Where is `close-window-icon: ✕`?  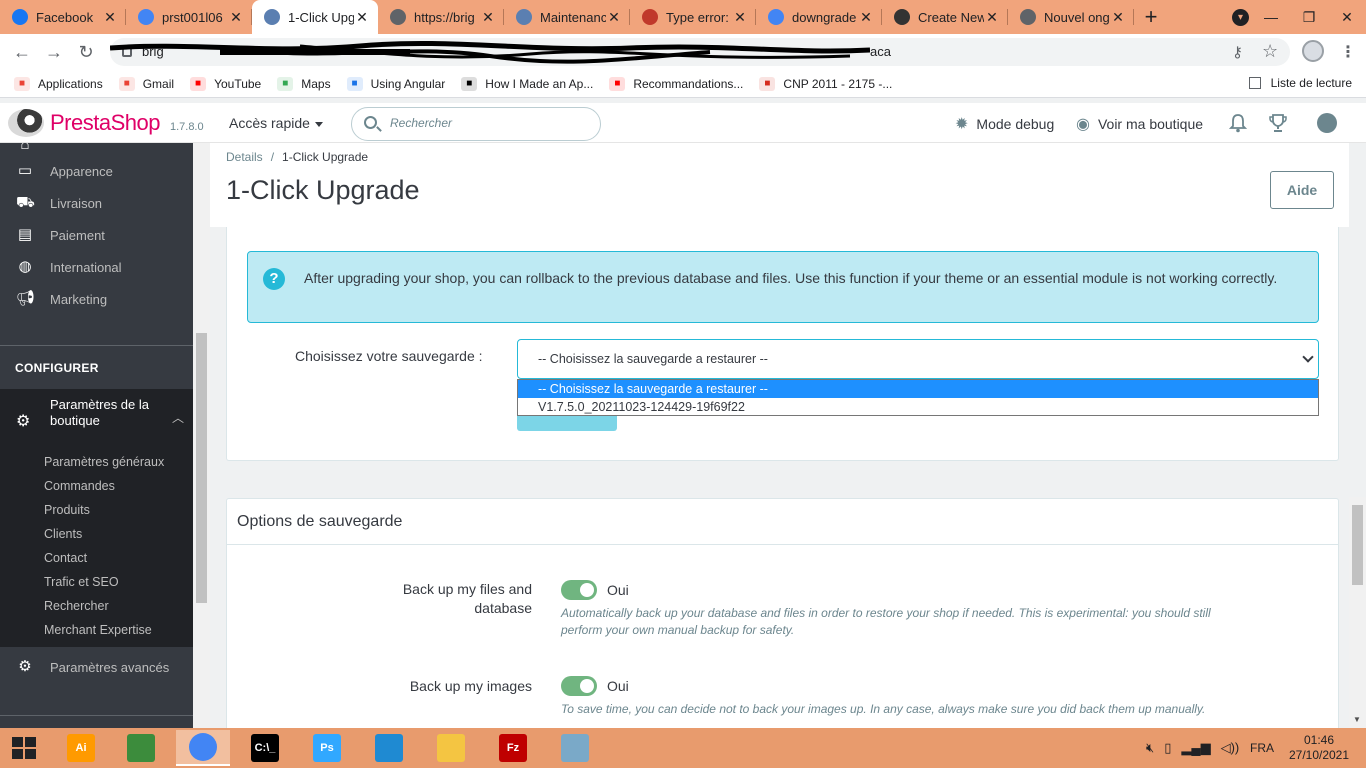 close-window-icon: ✕ is located at coordinates (1347, 17).